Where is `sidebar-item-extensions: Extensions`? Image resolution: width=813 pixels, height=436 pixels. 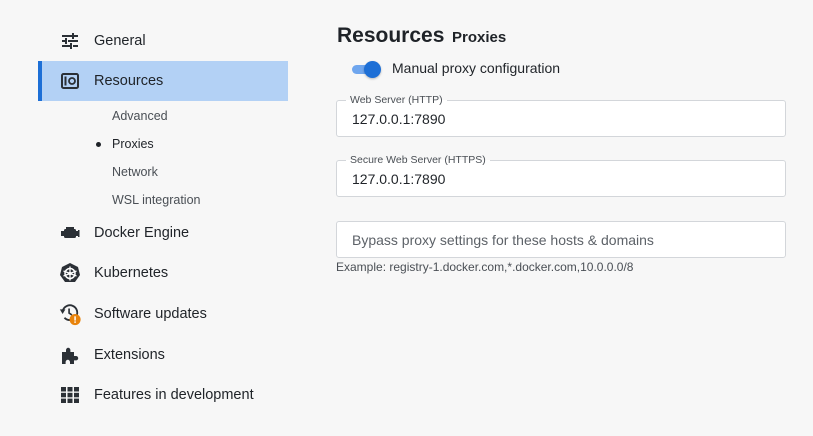 sidebar-item-extensions: Extensions is located at coordinates (163, 355).